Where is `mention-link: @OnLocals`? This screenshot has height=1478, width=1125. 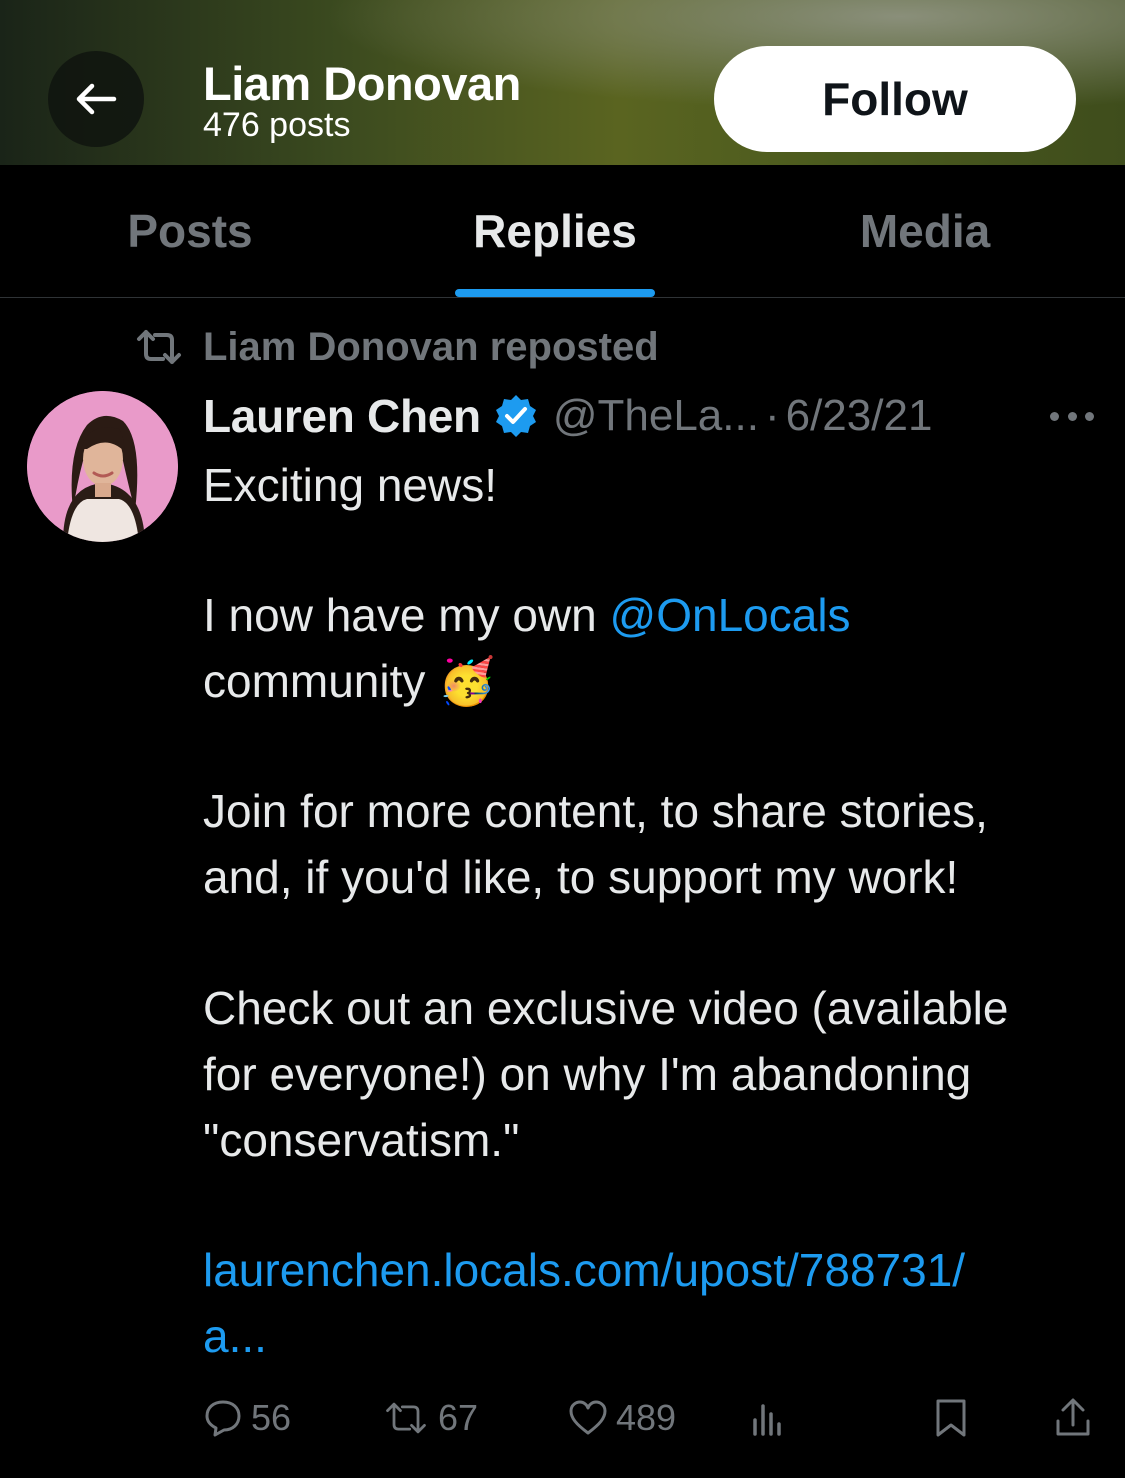 mention-link: @OnLocals is located at coordinates (730, 615).